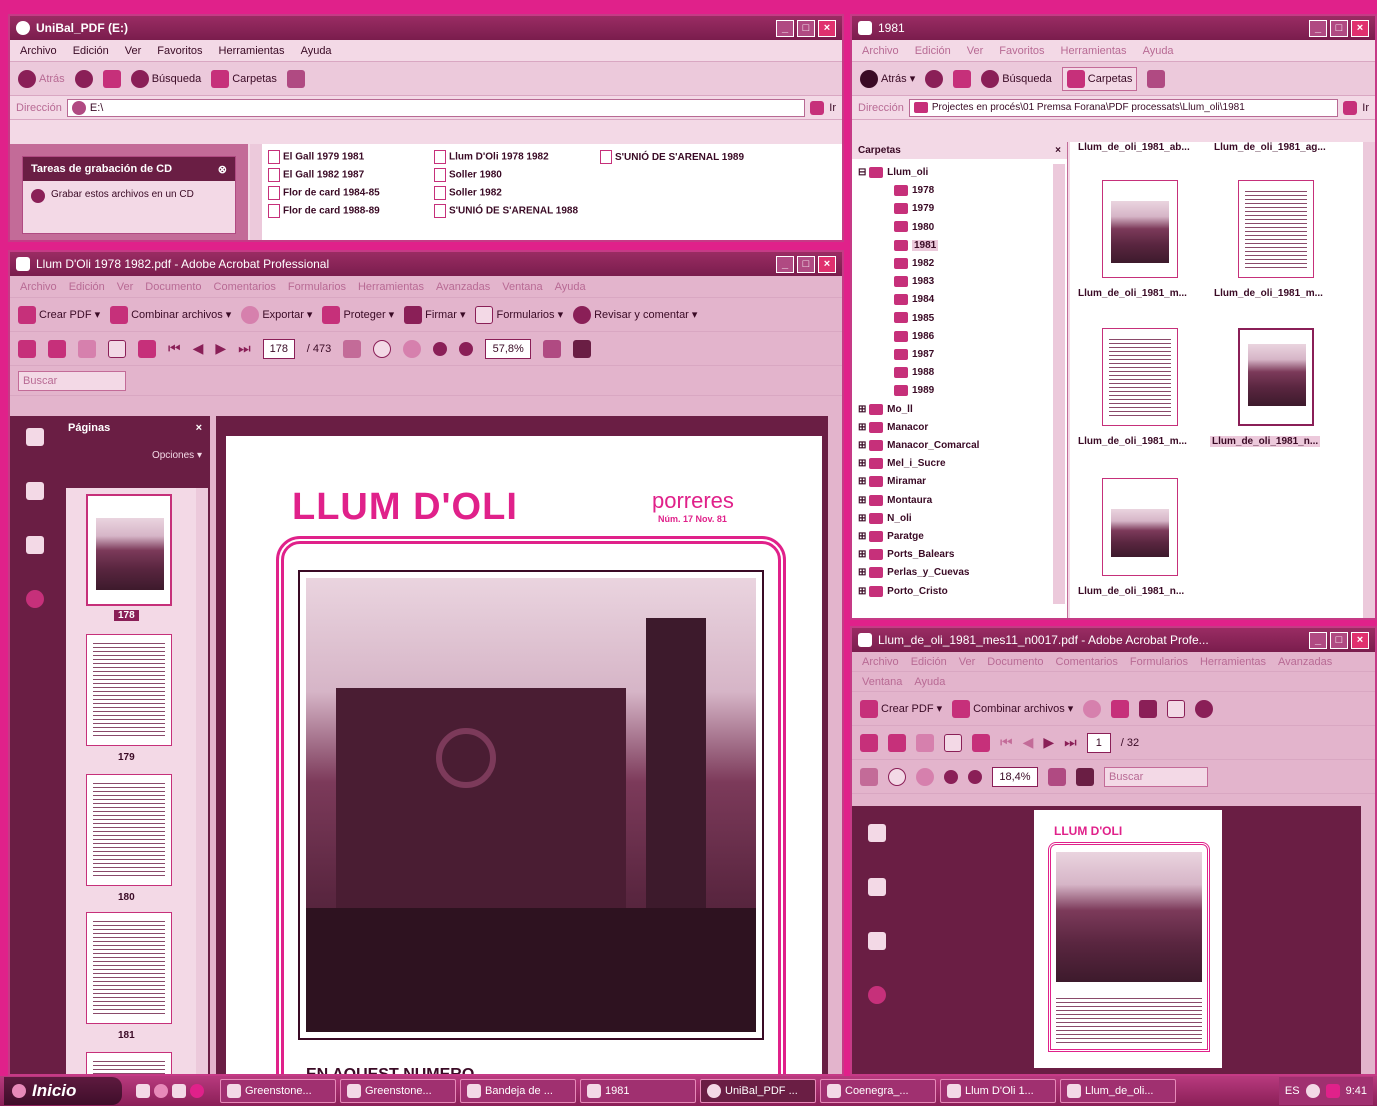 Image resolution: width=1377 pixels, height=1106 pixels. I want to click on tree-item-year: 1988, so click(936, 373).